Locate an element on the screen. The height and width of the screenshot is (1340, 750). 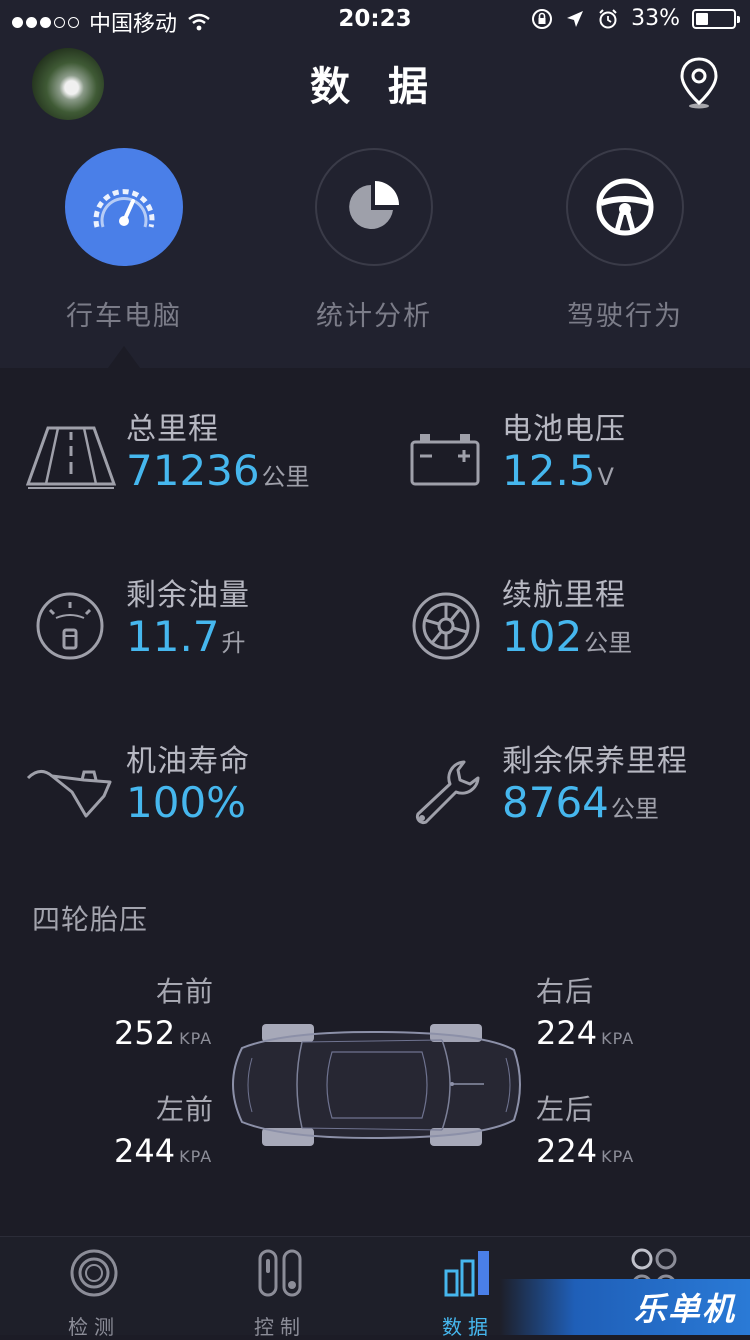
status-bar: 中国移动 20:23 33% is located at coordinates (375, 20).